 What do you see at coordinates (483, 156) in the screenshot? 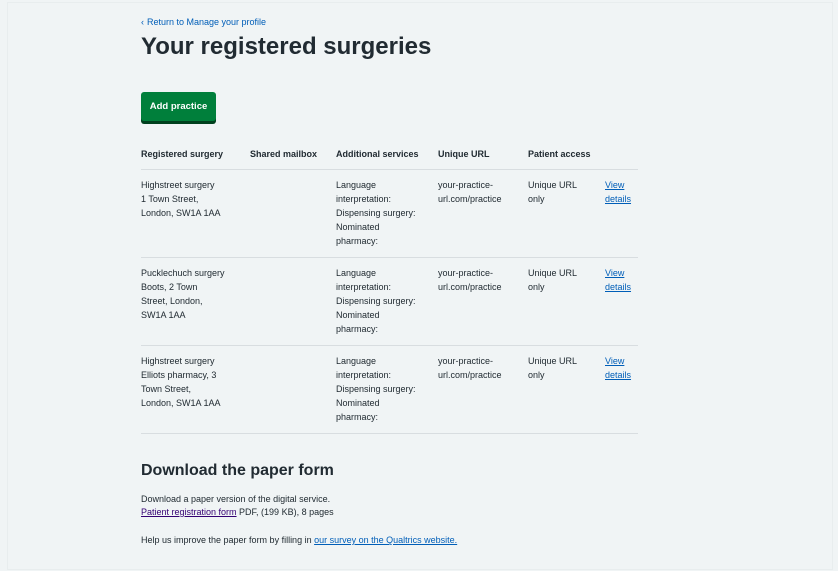
I see `column-header-unique-url: Unique URL` at bounding box center [483, 156].